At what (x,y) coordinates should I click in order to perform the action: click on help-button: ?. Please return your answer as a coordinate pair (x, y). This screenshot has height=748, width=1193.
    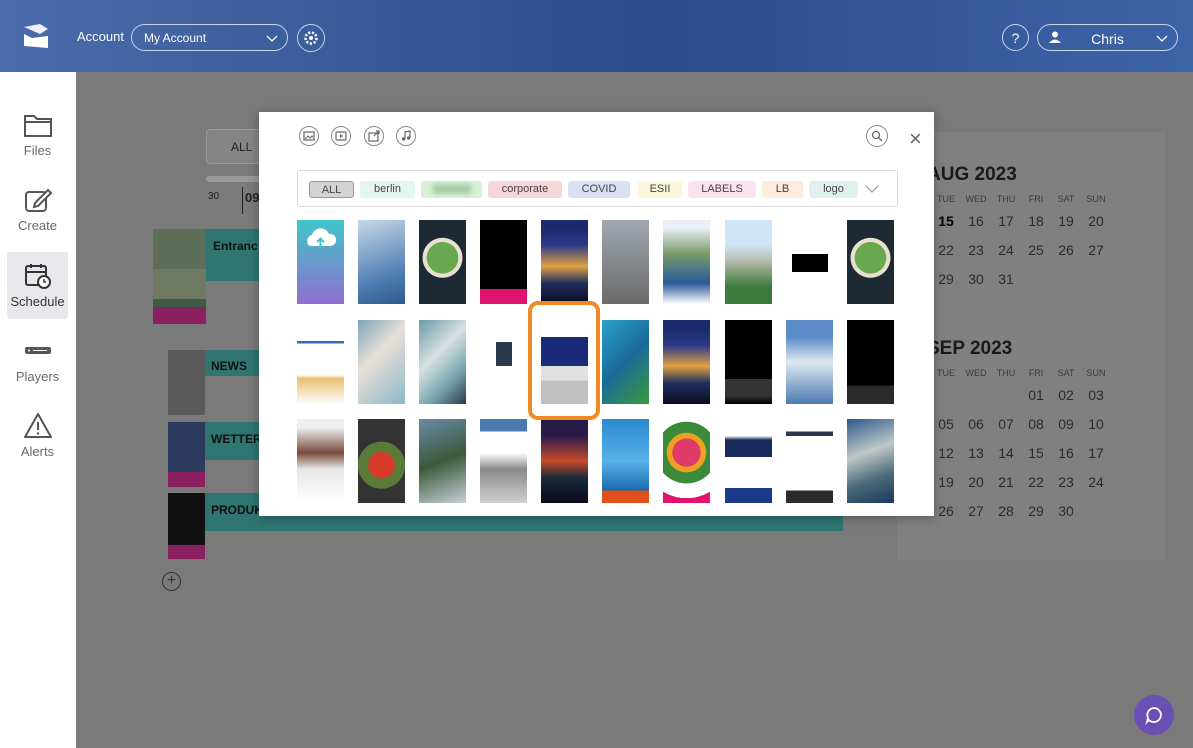
    Looking at the image, I should click on (1015, 37).